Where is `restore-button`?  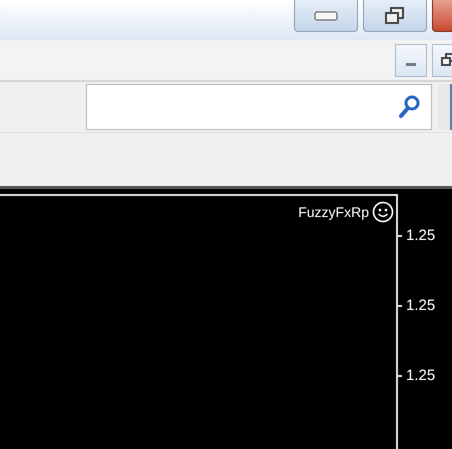
restore-button is located at coordinates (395, 16).